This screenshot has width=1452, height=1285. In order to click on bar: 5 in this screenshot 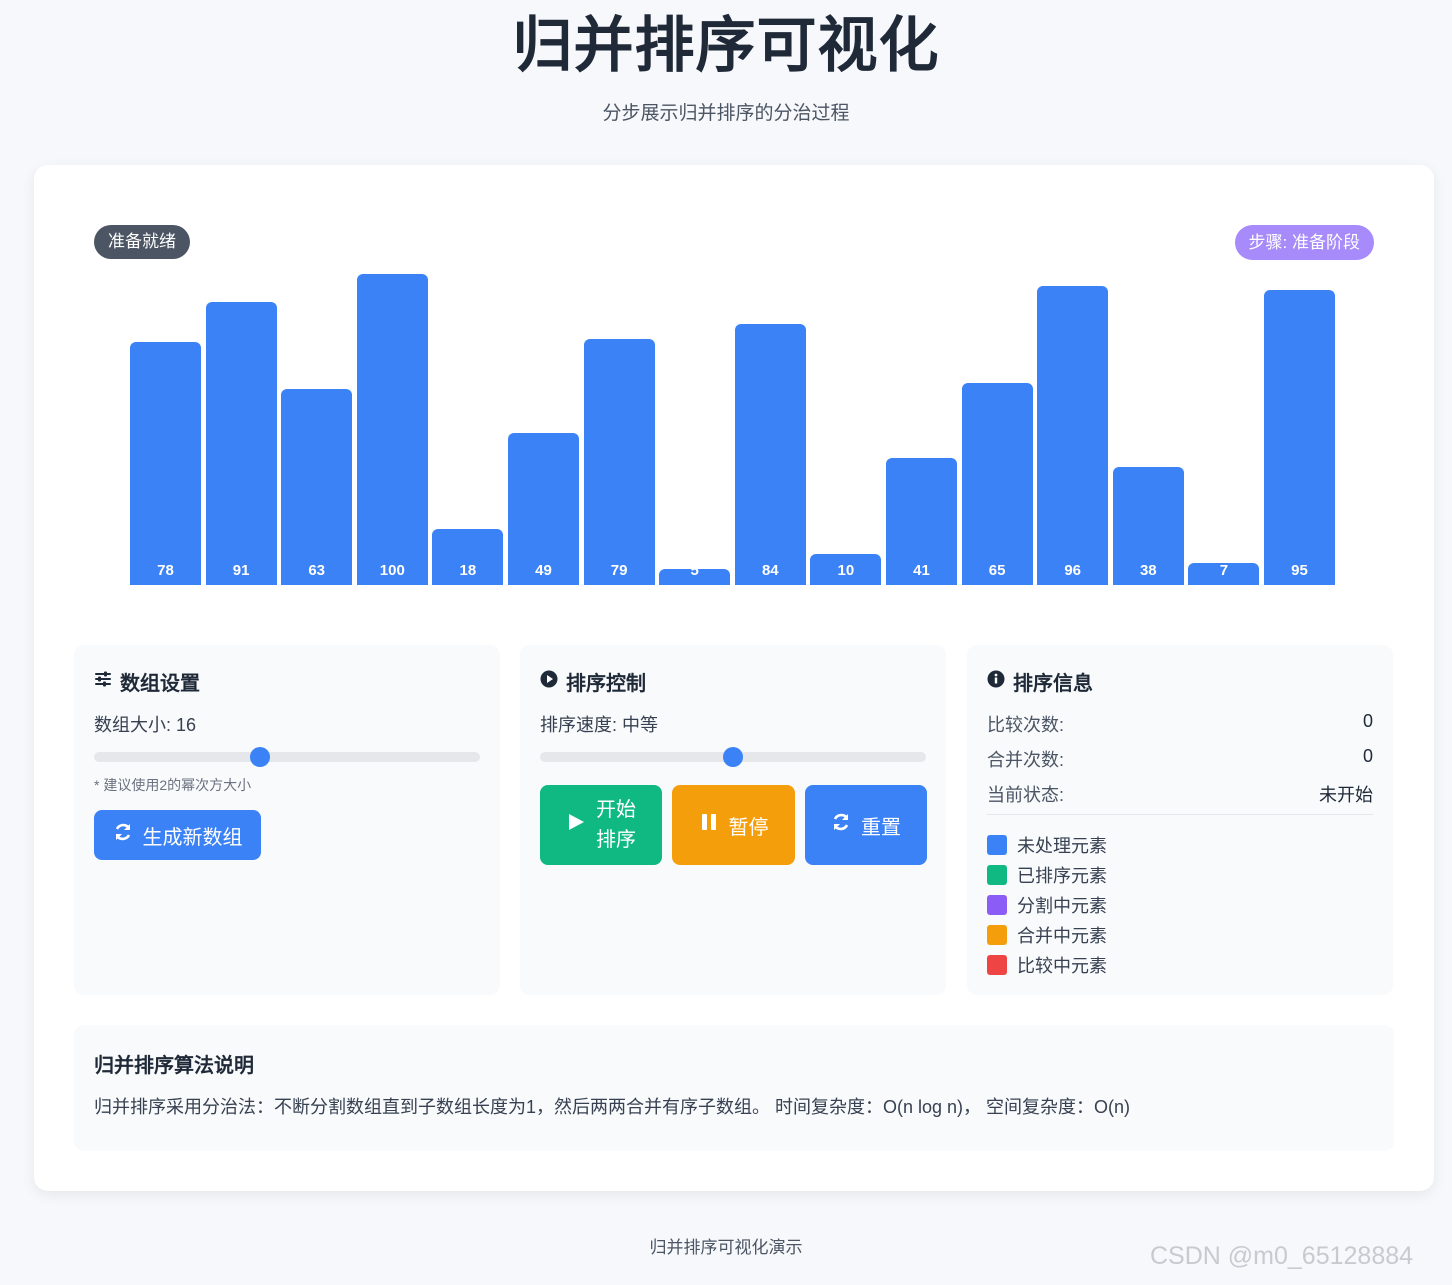, I will do `click(695, 573)`.